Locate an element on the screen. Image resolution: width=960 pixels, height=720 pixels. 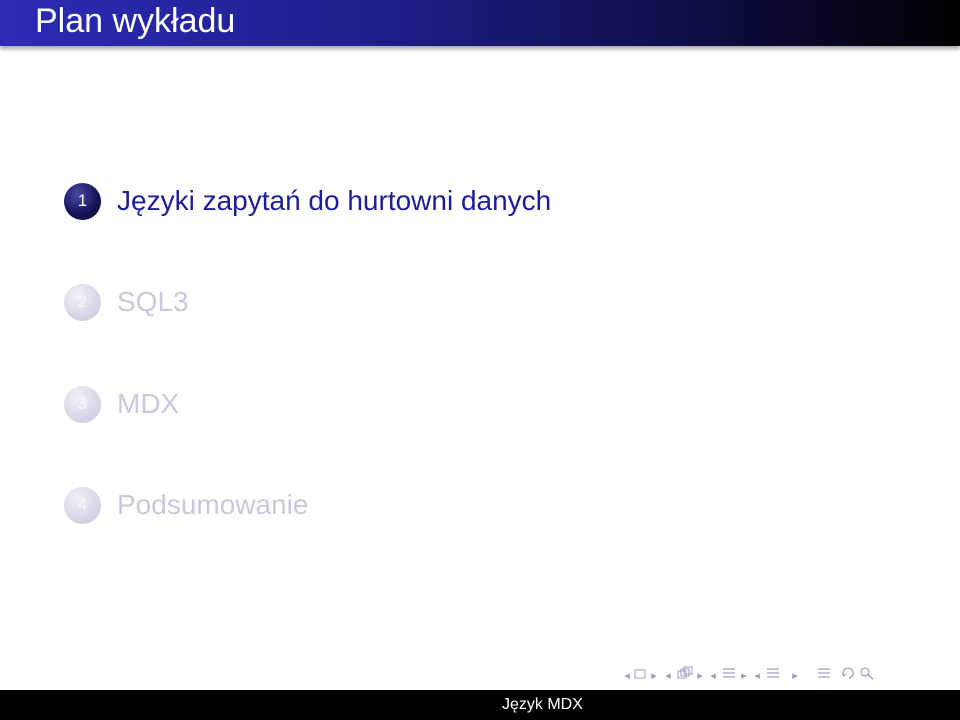
toc-item-label: Podsumowanie is located at coordinates (213, 504).